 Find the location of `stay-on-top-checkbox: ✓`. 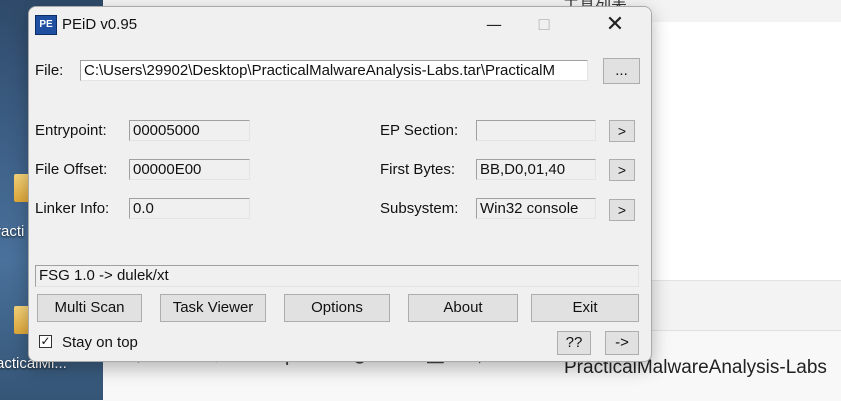

stay-on-top-checkbox: ✓ is located at coordinates (45, 341).